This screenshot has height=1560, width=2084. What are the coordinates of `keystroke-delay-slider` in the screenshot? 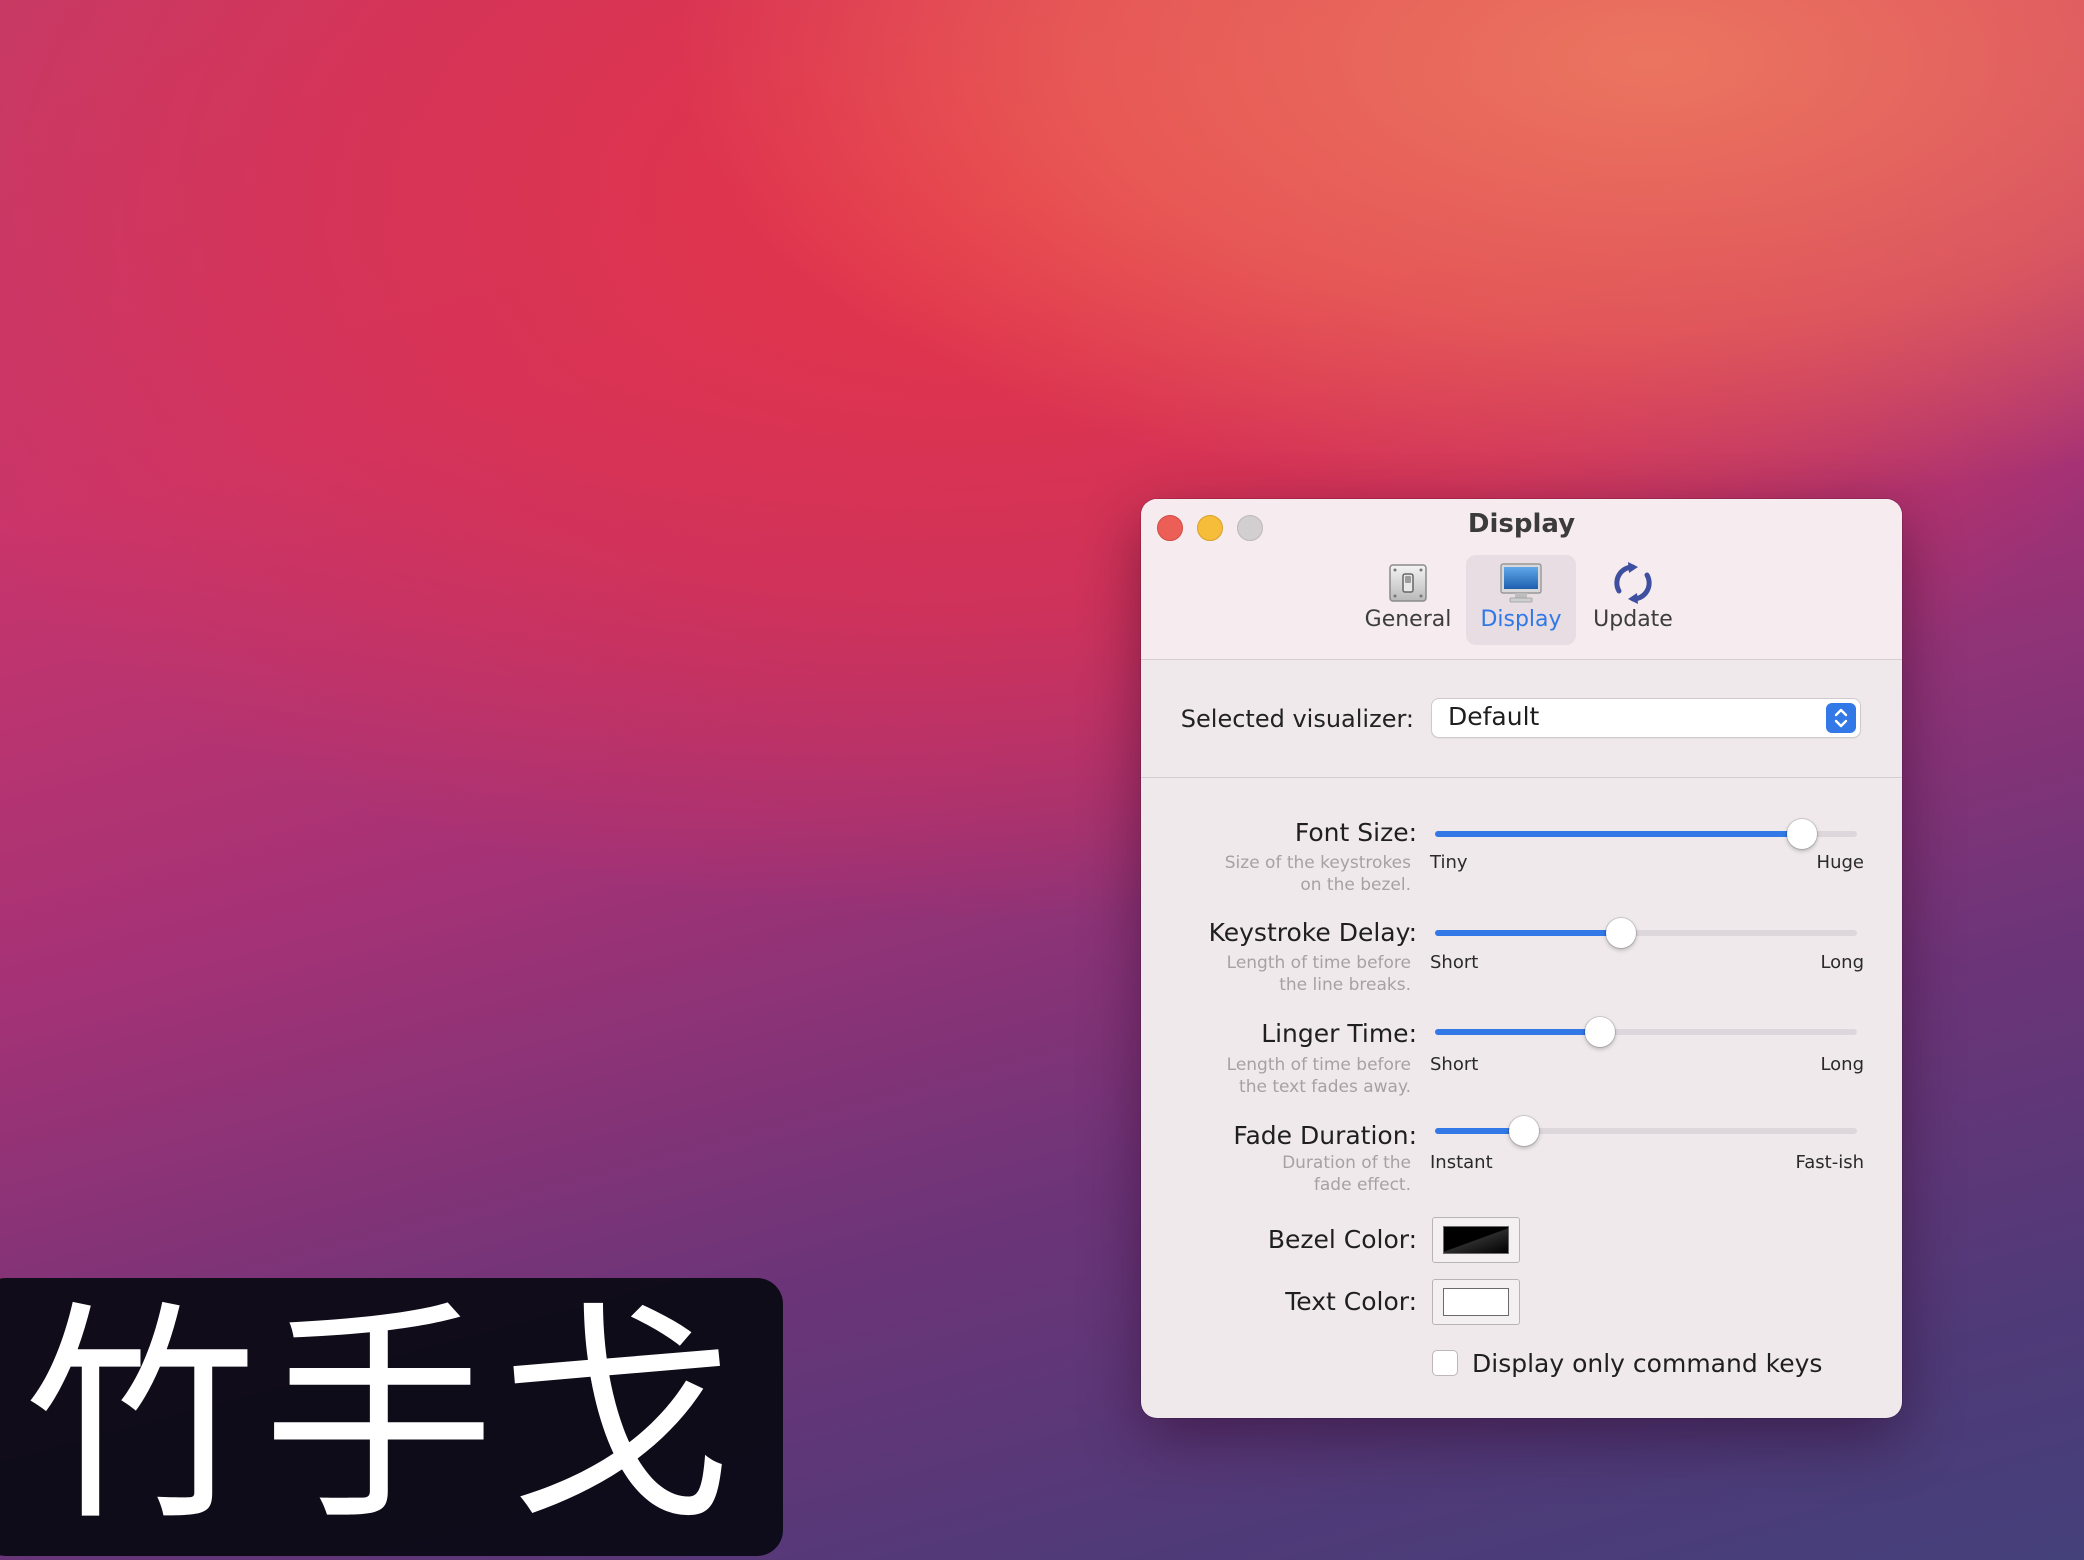 It's located at (1646, 933).